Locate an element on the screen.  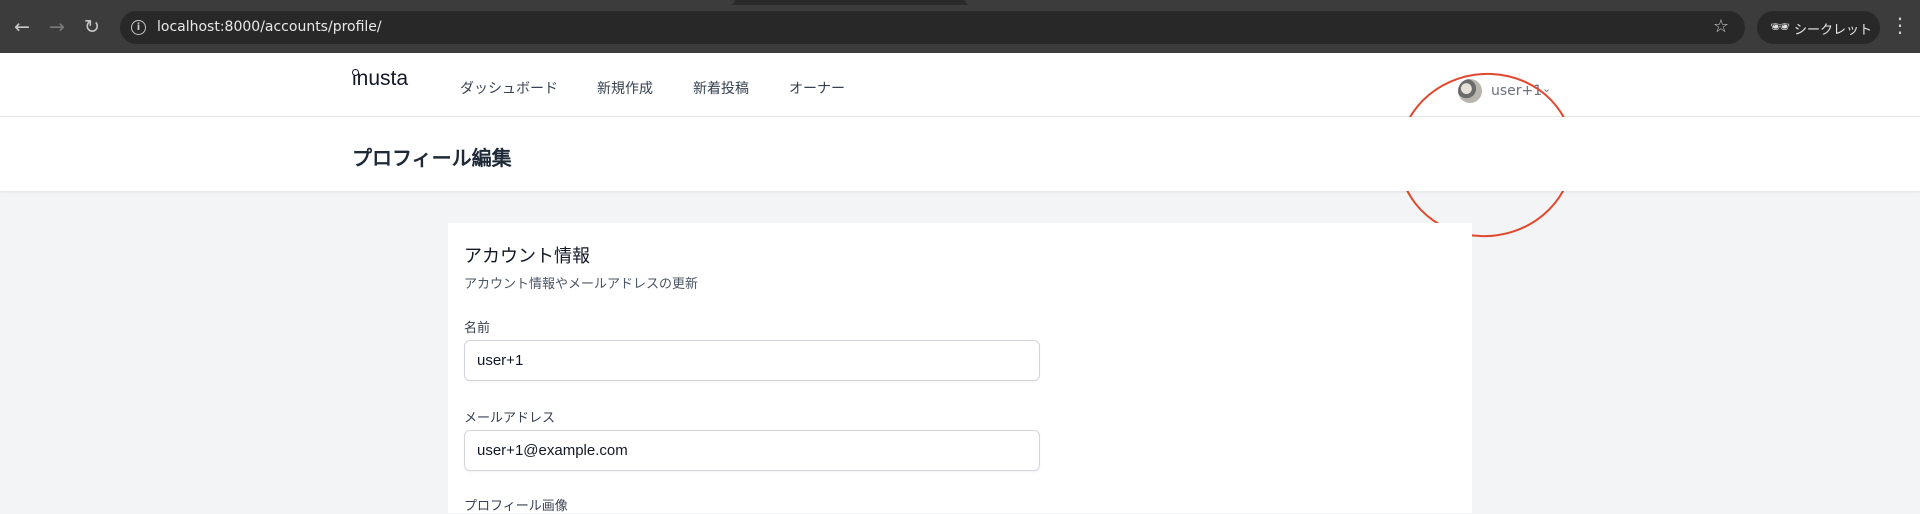
name-label: 名前 is located at coordinates (477, 328).